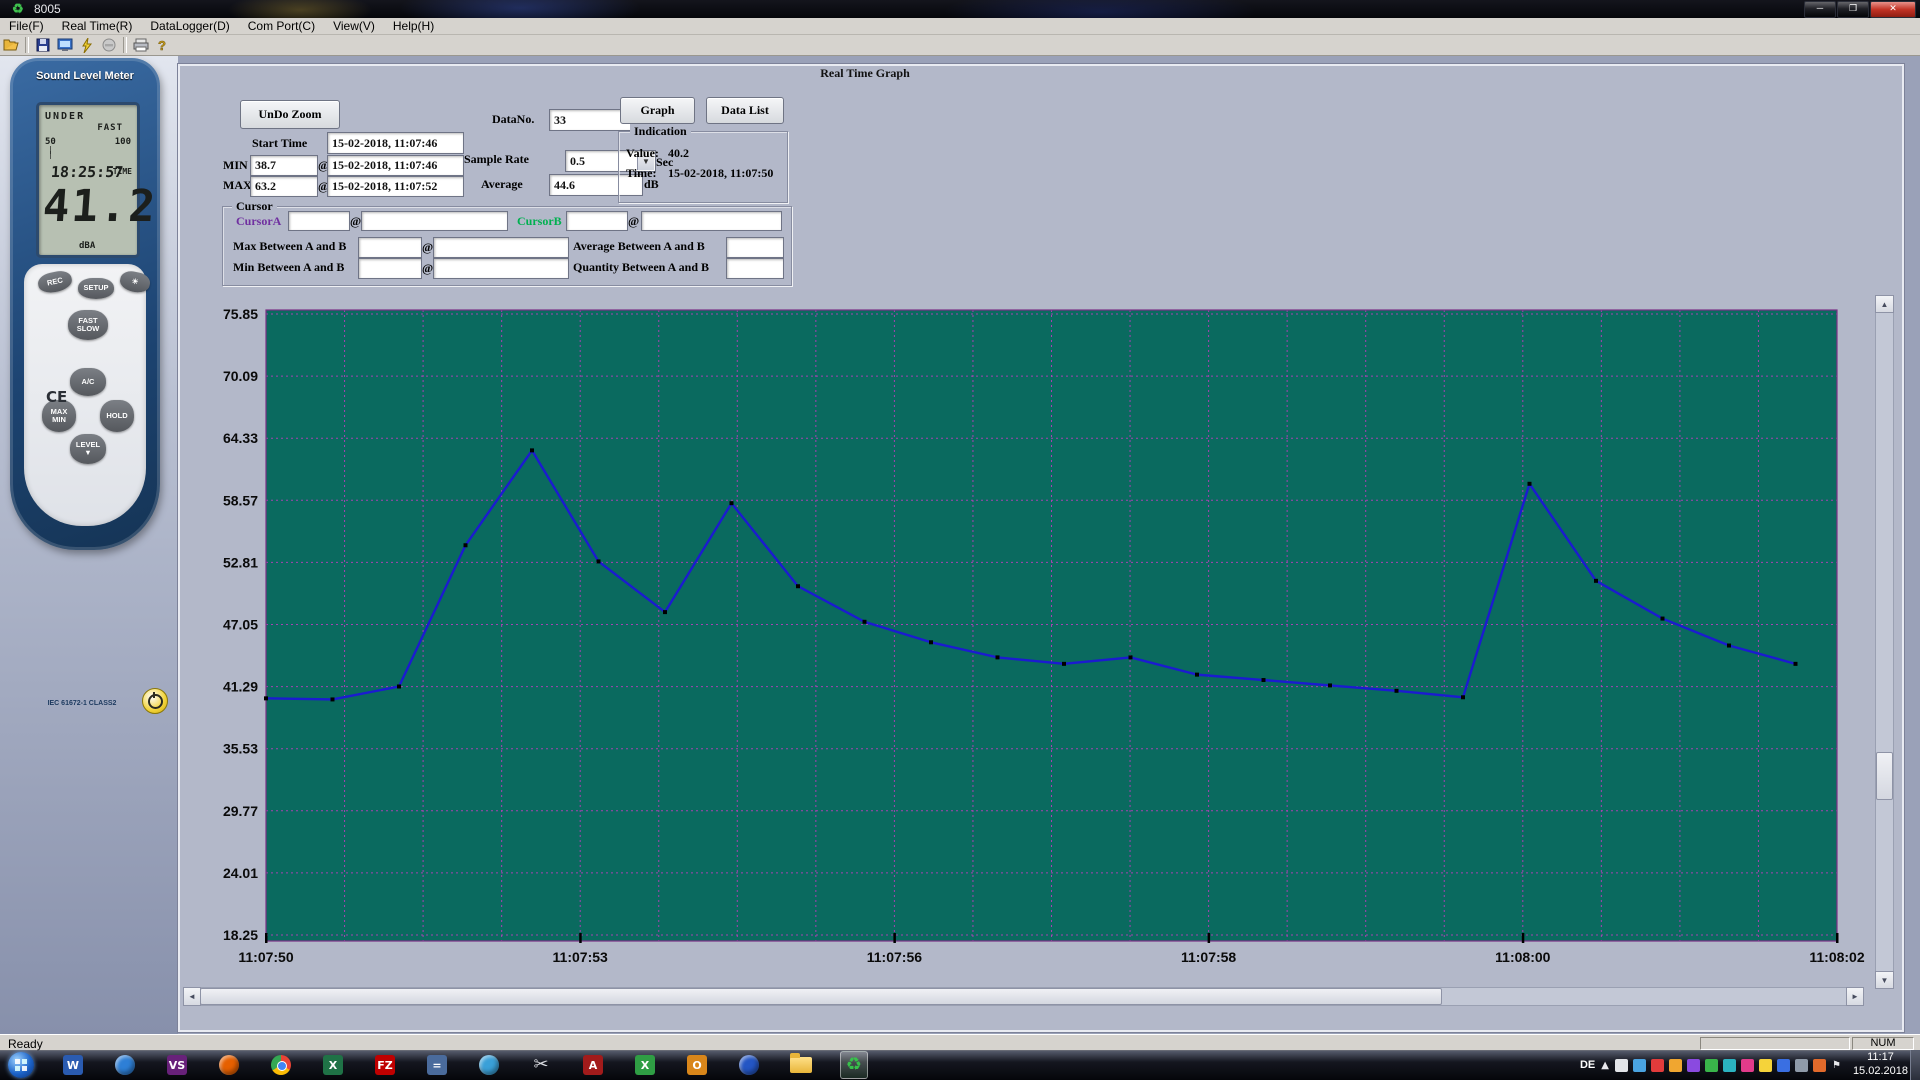  I want to click on undo-zoom-button: UnDo Zoom, so click(290, 114).